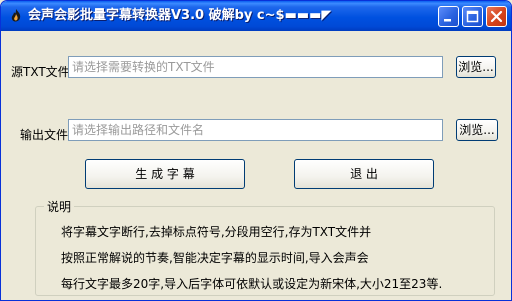 This screenshot has height=301, width=512. I want to click on help-line: 将字幕文字断行,去掉标点符号,分段用空行,存为TXT文件并, so click(216, 232).